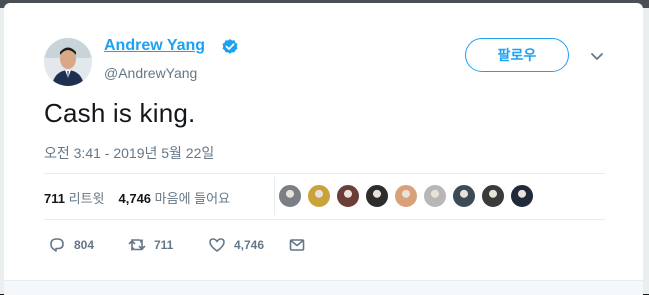 This screenshot has height=295, width=649. What do you see at coordinates (217, 245) in the screenshot?
I see `heart-icon` at bounding box center [217, 245].